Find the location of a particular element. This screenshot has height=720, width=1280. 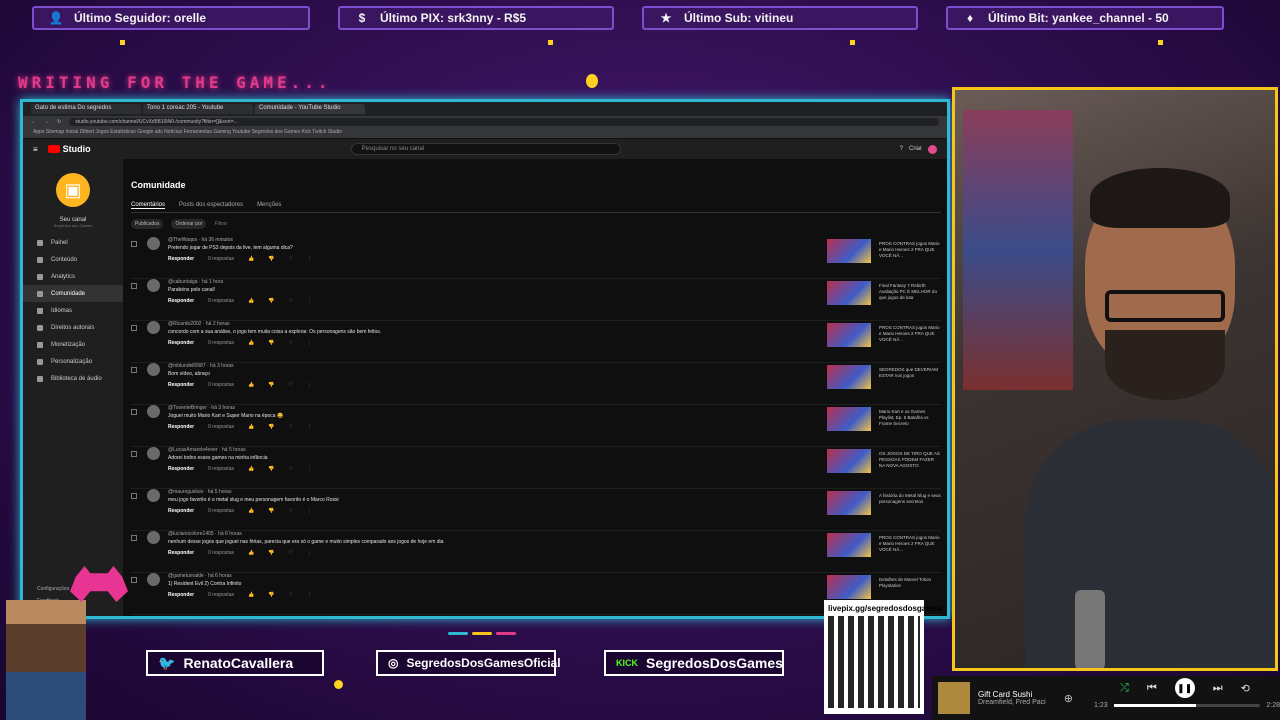

pause-button: ❚❚ is located at coordinates (1184, 688).